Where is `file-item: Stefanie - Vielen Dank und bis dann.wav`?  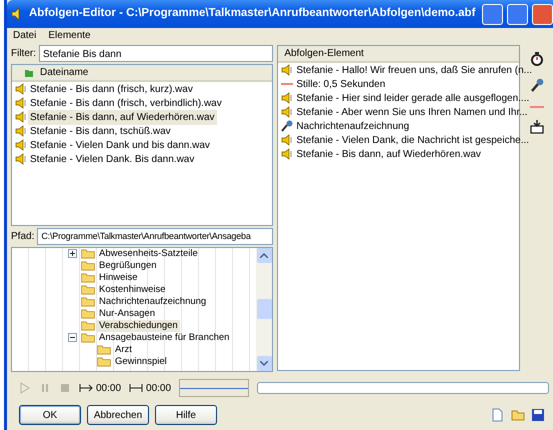
file-item: Stefanie - Vielen Dank und bis dann.wav is located at coordinates (120, 145).